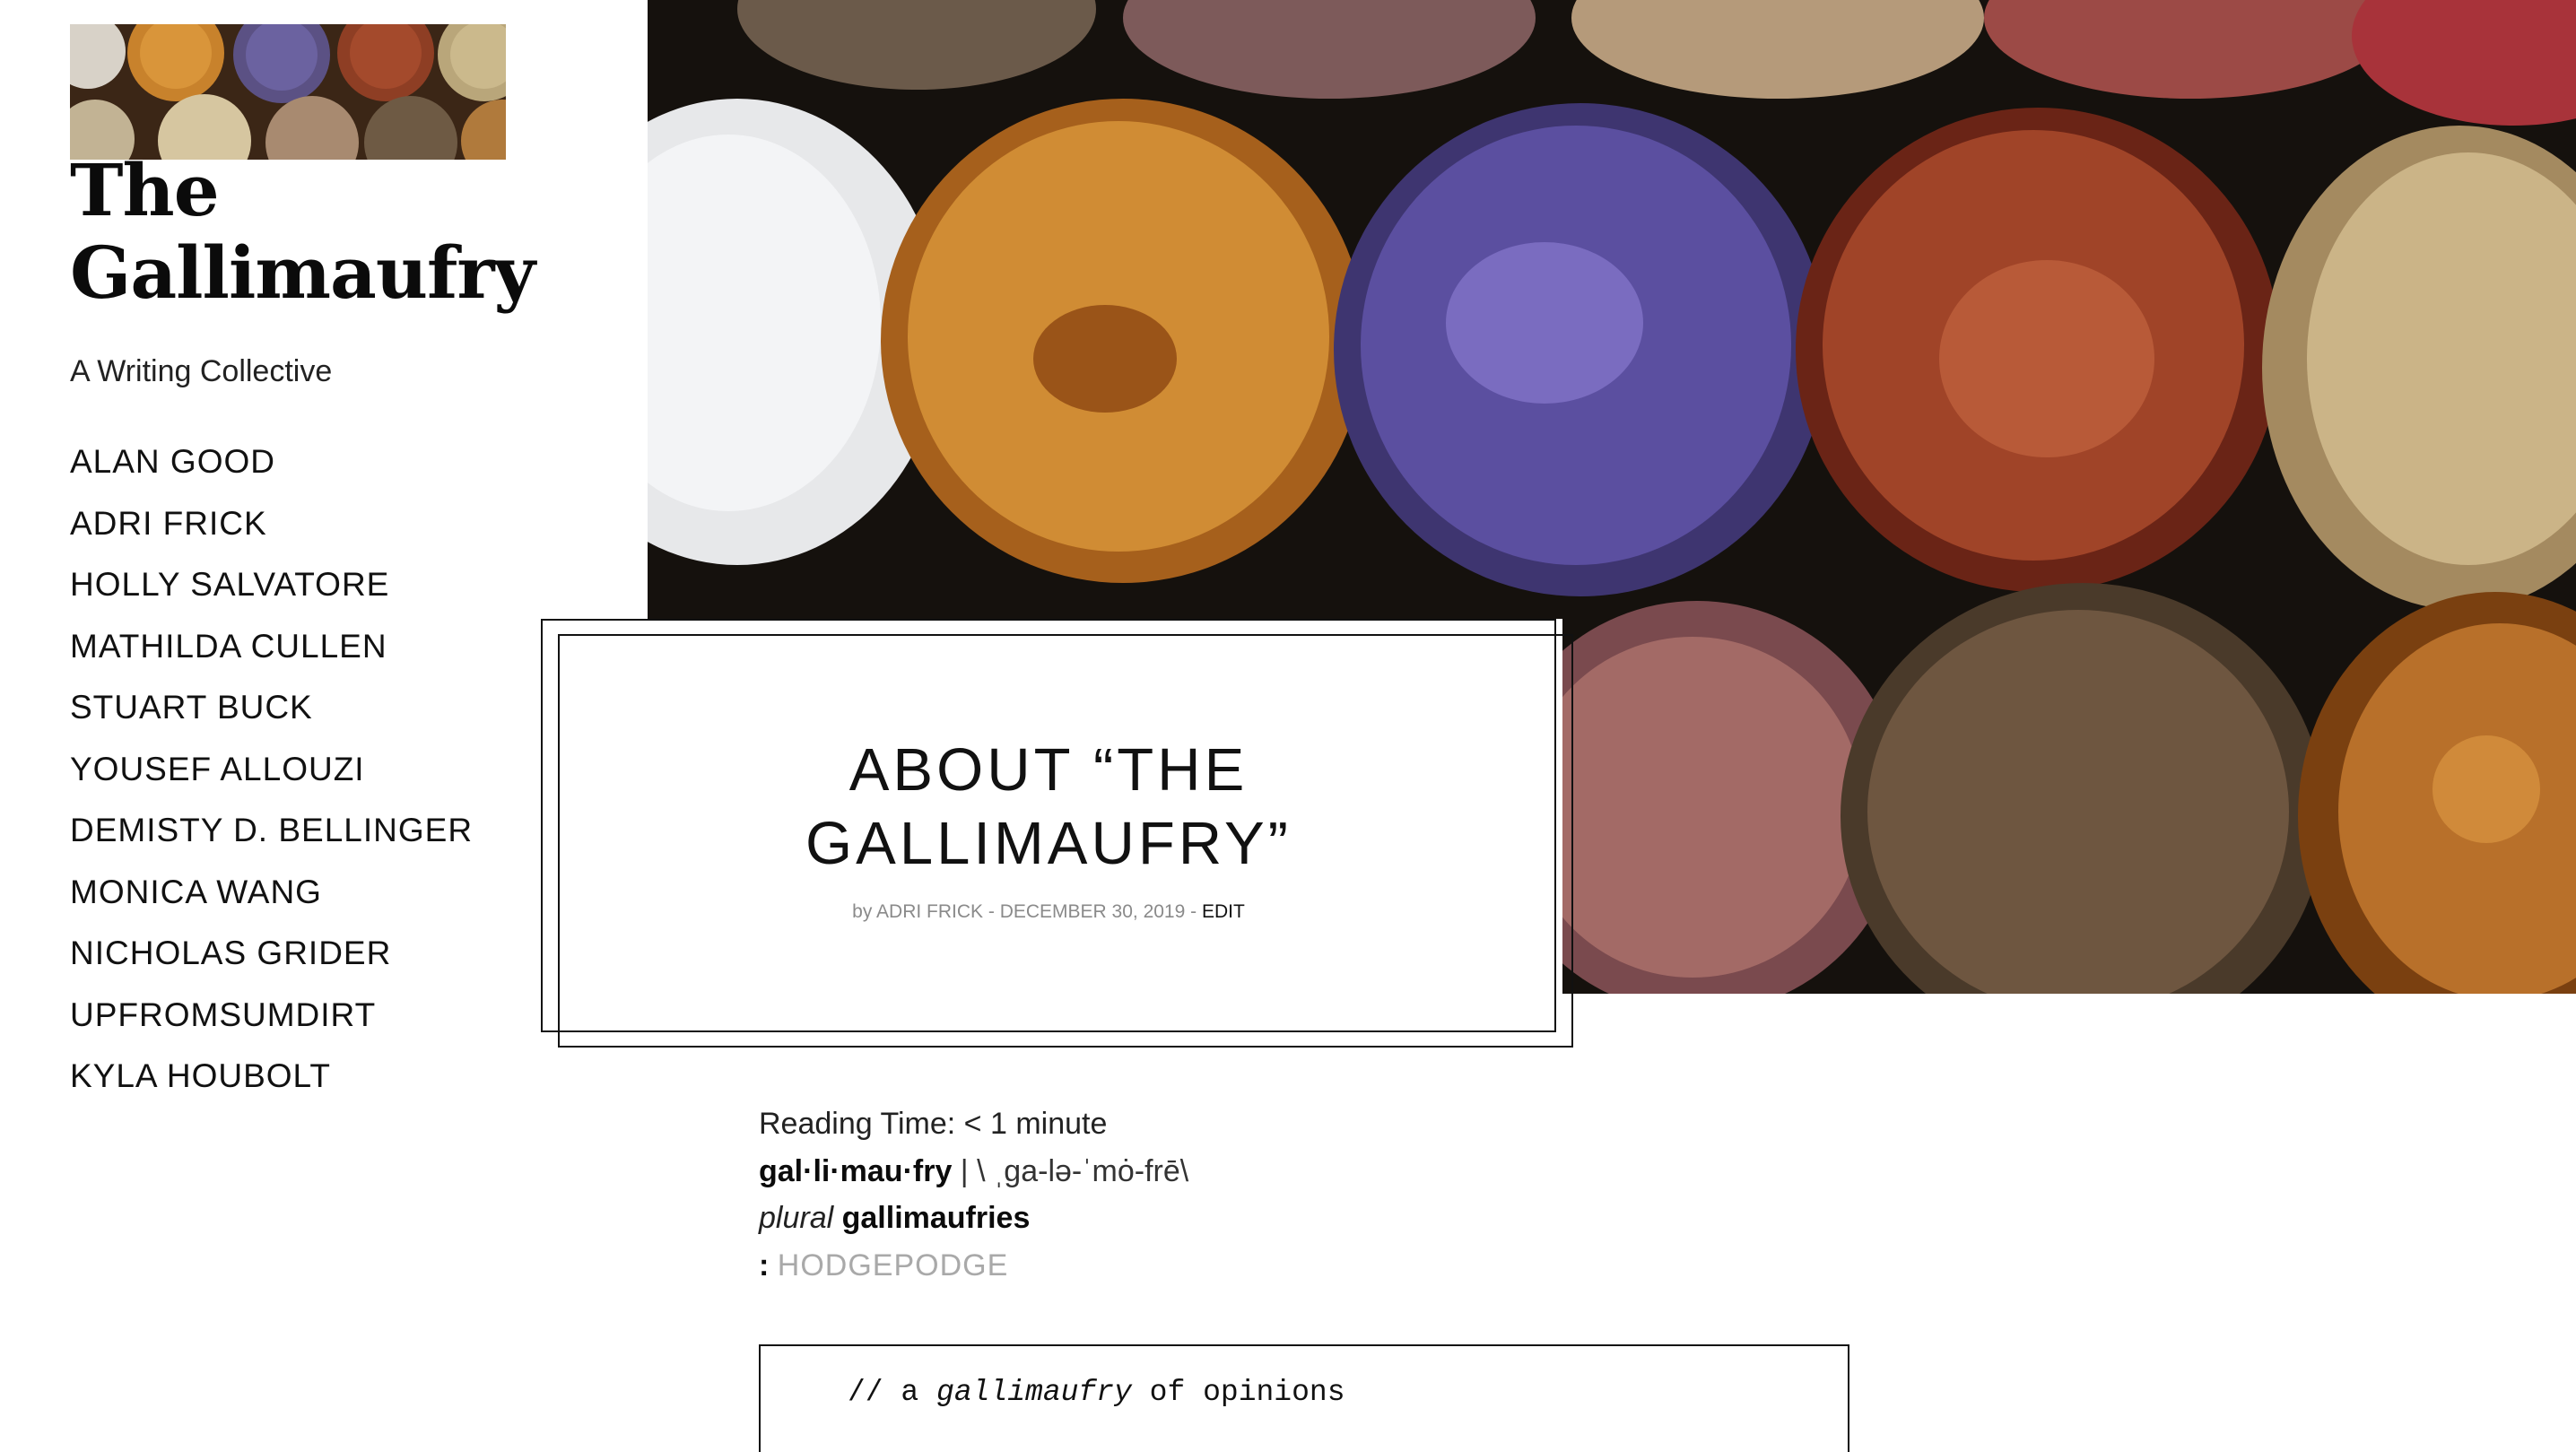 The height and width of the screenshot is (1452, 2576). What do you see at coordinates (1306, 1266) in the screenshot?
I see `definition-line: : HODGEPODGE` at bounding box center [1306, 1266].